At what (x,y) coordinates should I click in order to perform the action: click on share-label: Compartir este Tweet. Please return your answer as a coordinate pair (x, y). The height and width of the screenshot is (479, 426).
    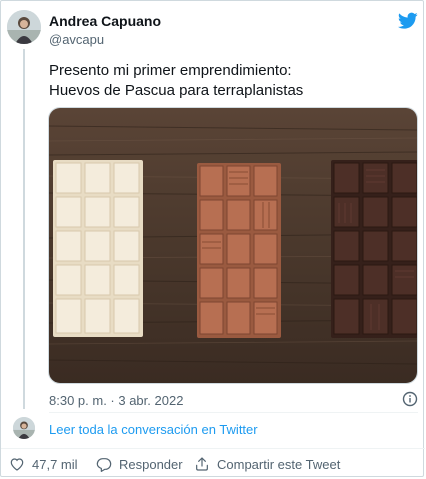
    Looking at the image, I should click on (279, 464).